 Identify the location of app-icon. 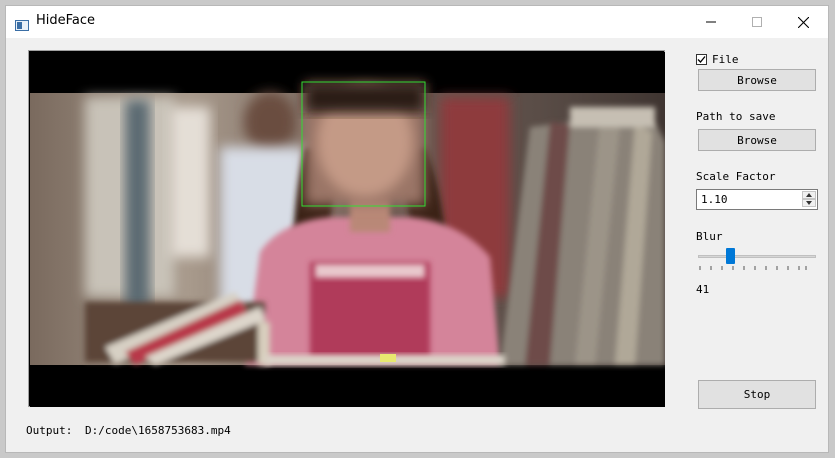
(22, 23).